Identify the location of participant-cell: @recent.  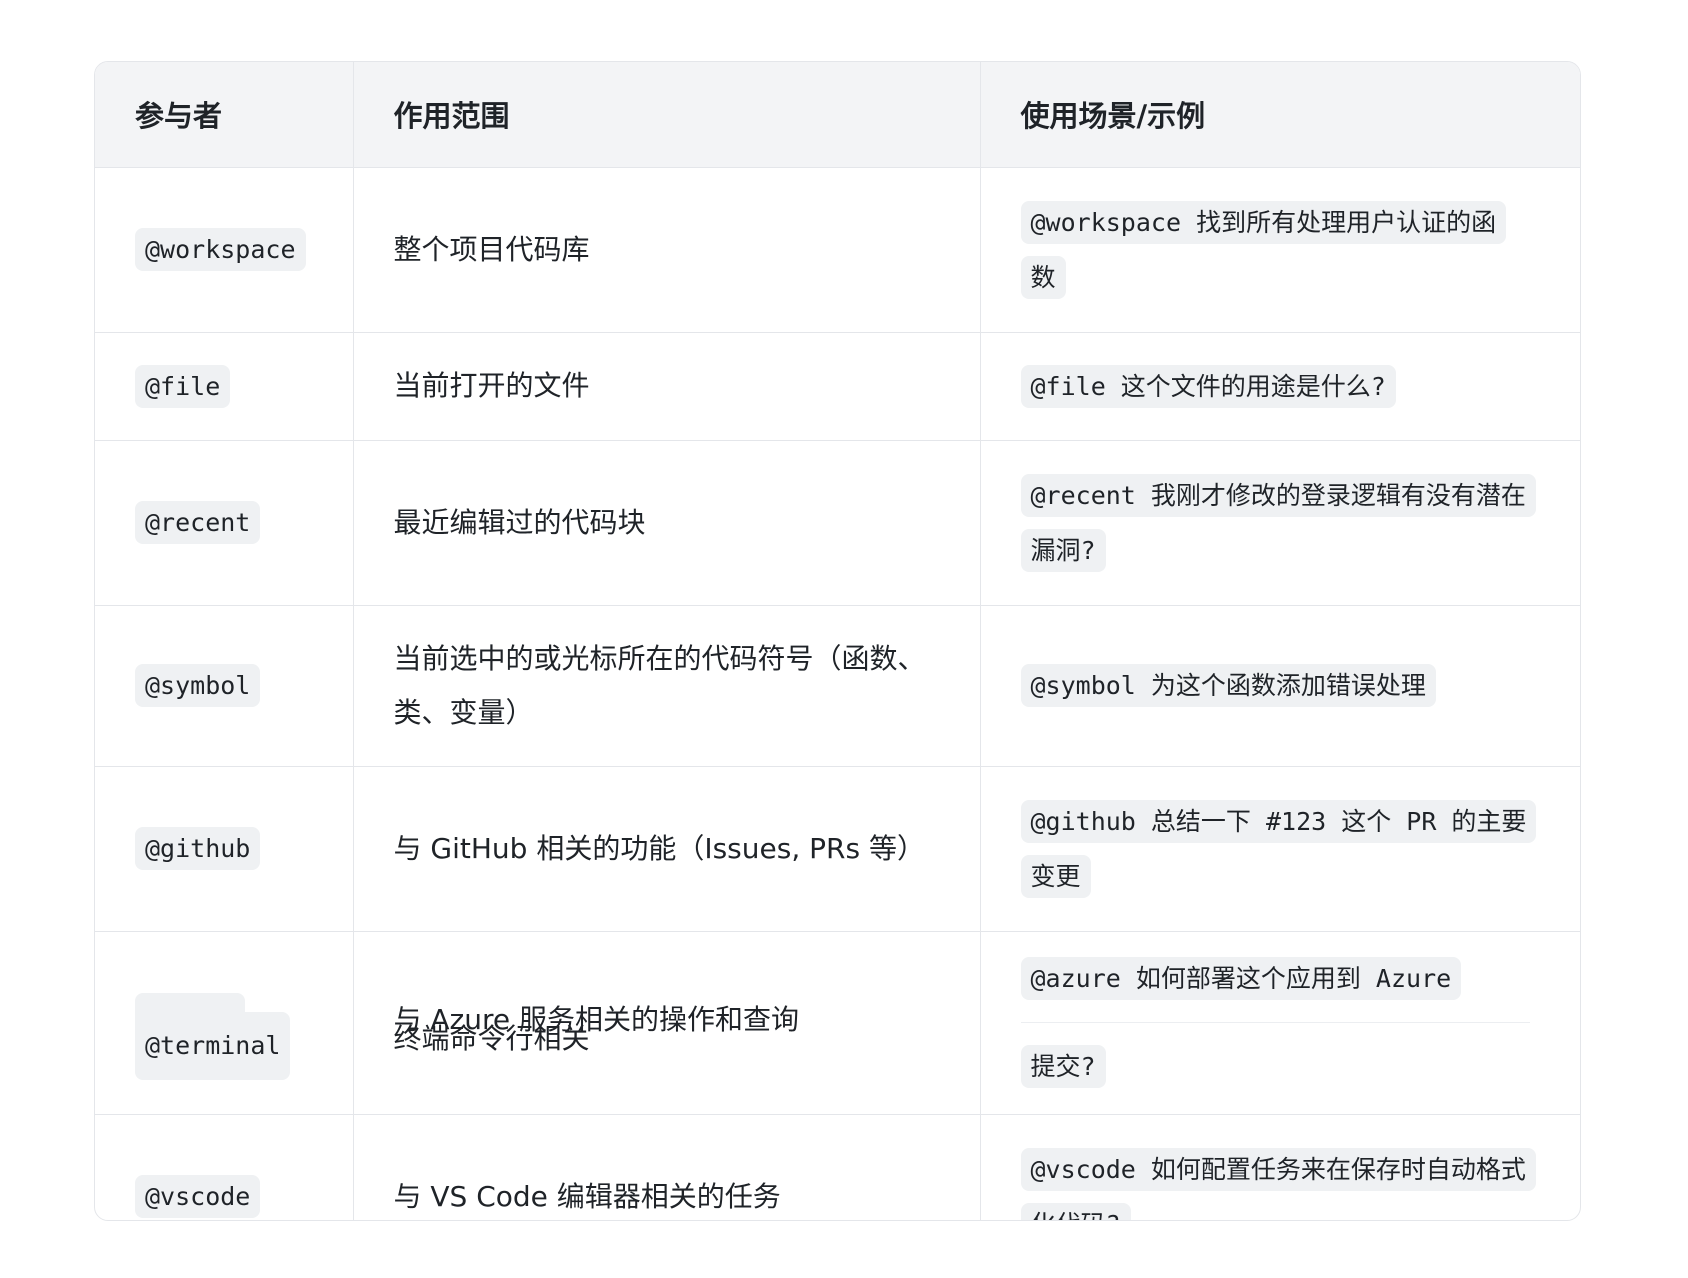
(224, 523).